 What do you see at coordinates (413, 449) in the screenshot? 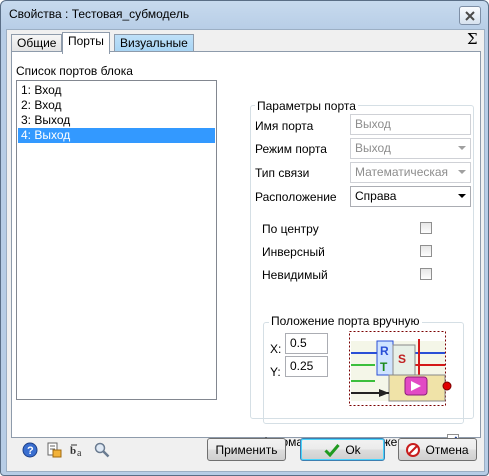
I see `cancel-icon` at bounding box center [413, 449].